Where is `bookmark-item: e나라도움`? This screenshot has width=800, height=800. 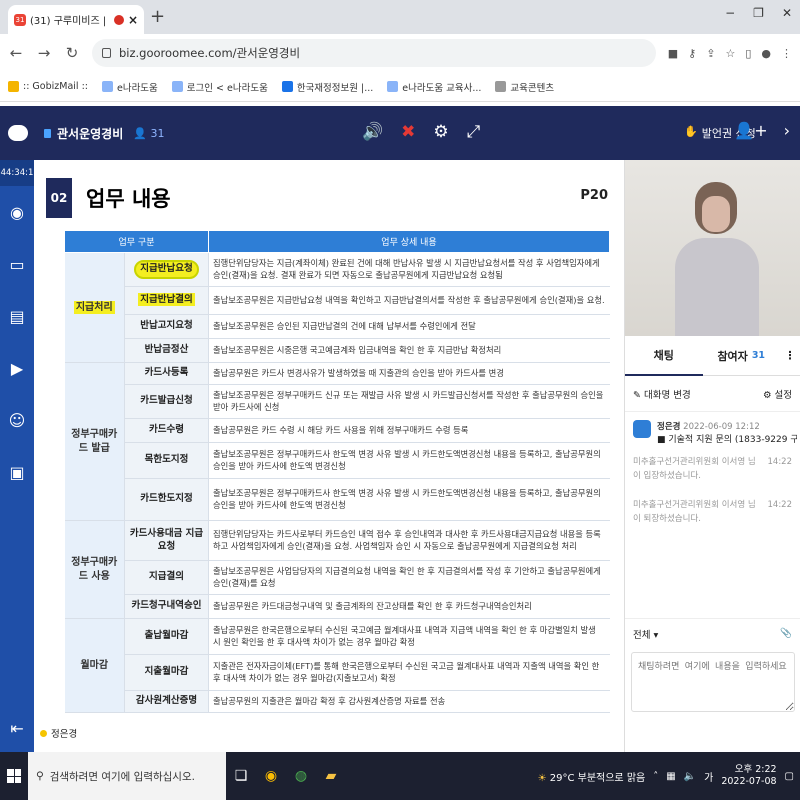 bookmark-item: e나라도움 is located at coordinates (129, 87).